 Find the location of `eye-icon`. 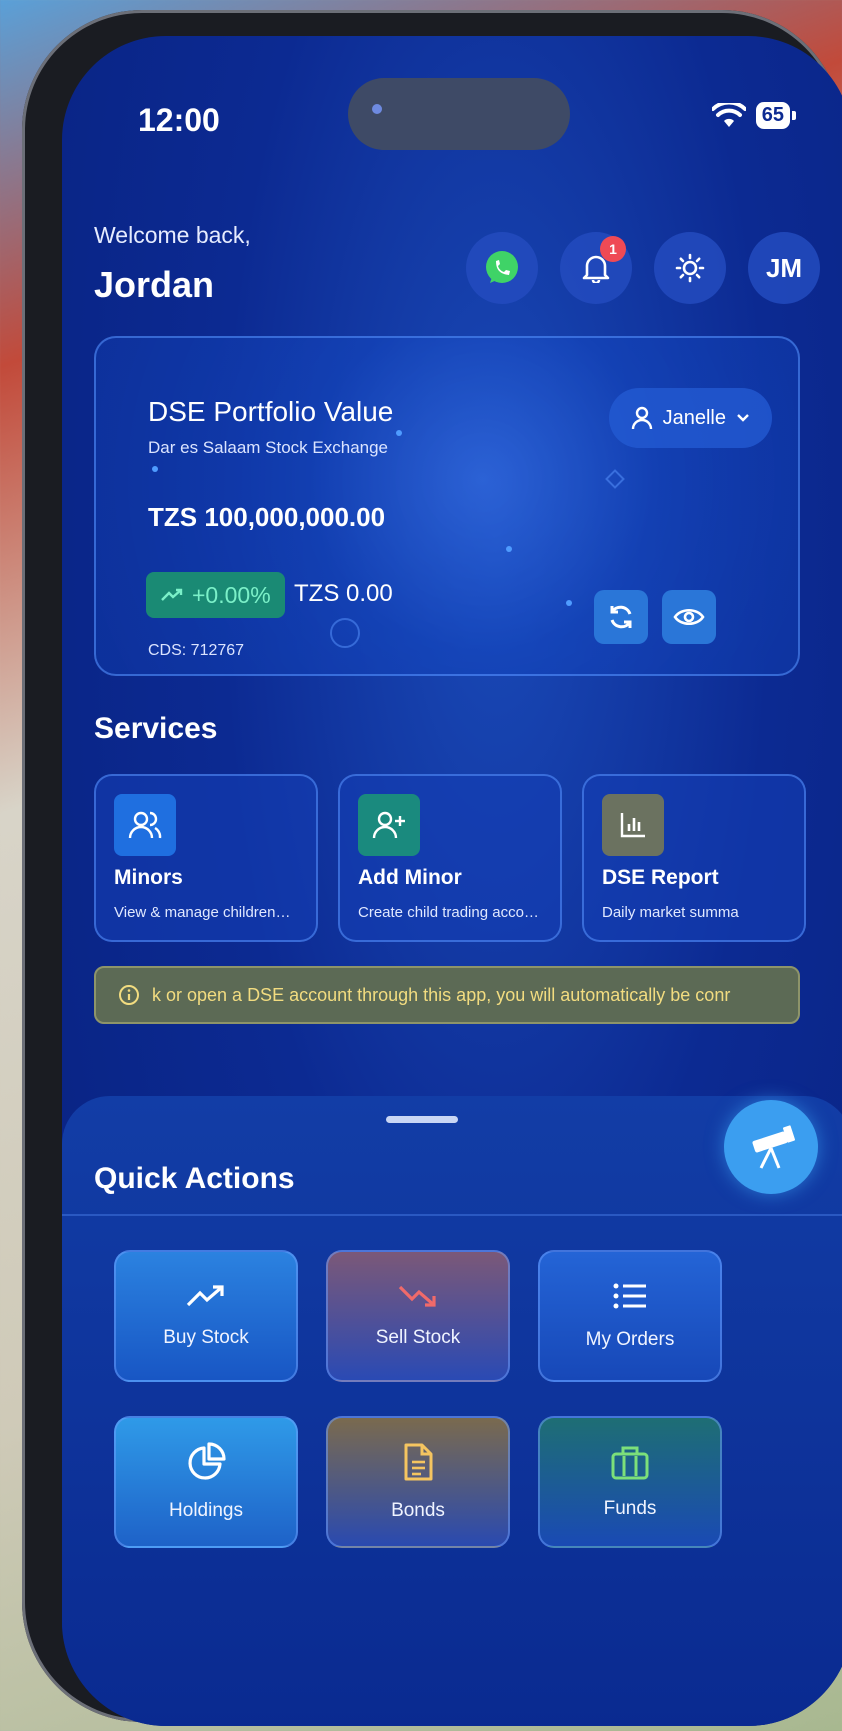

eye-icon is located at coordinates (689, 617).